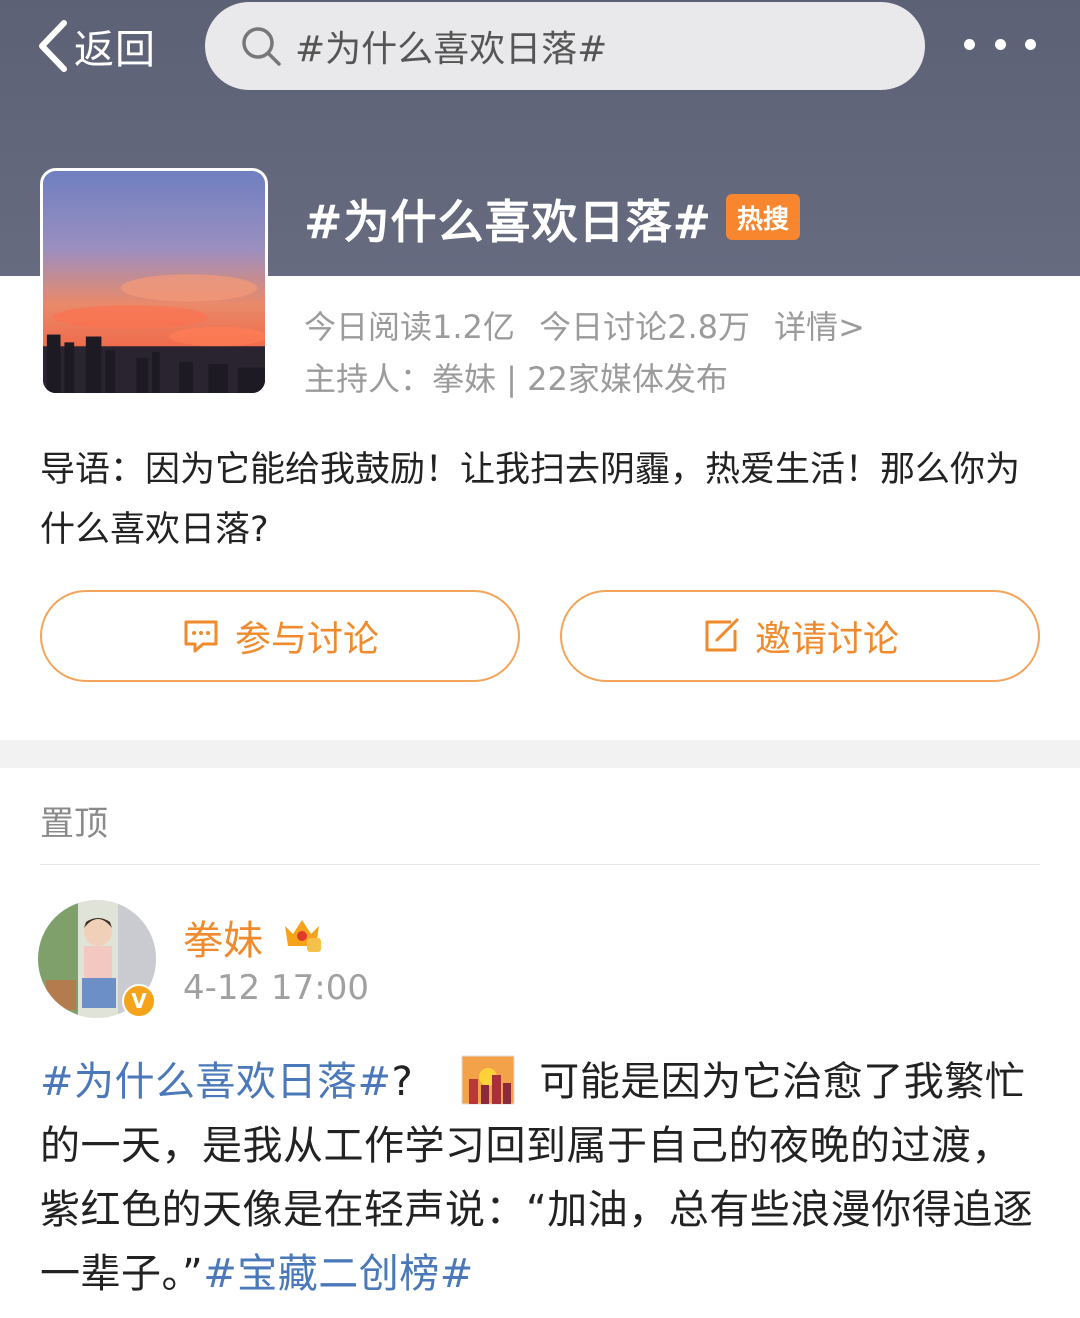  What do you see at coordinates (115, 50) in the screenshot?
I see `back-label: 返回` at bounding box center [115, 50].